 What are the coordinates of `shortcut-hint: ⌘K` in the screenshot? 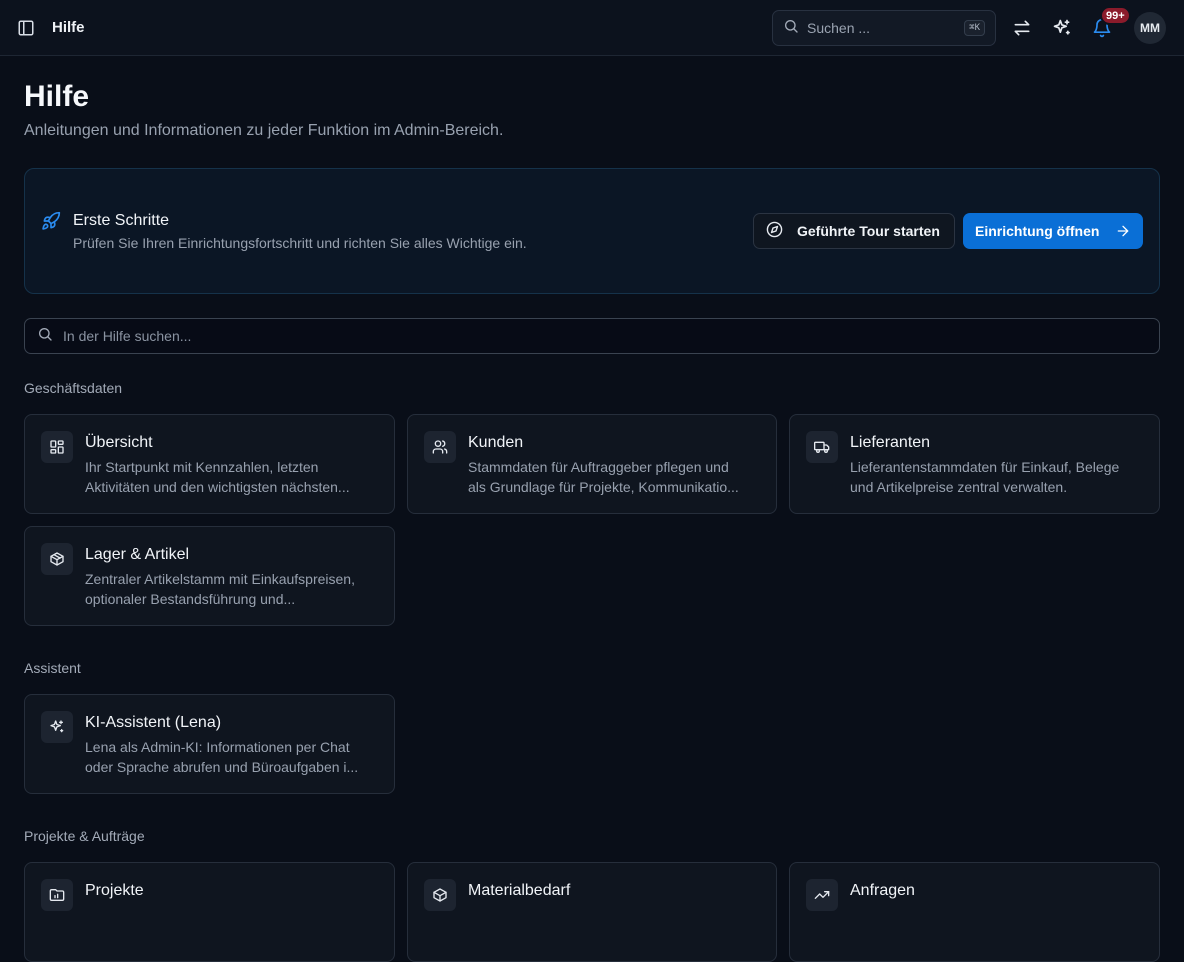 It's located at (974, 28).